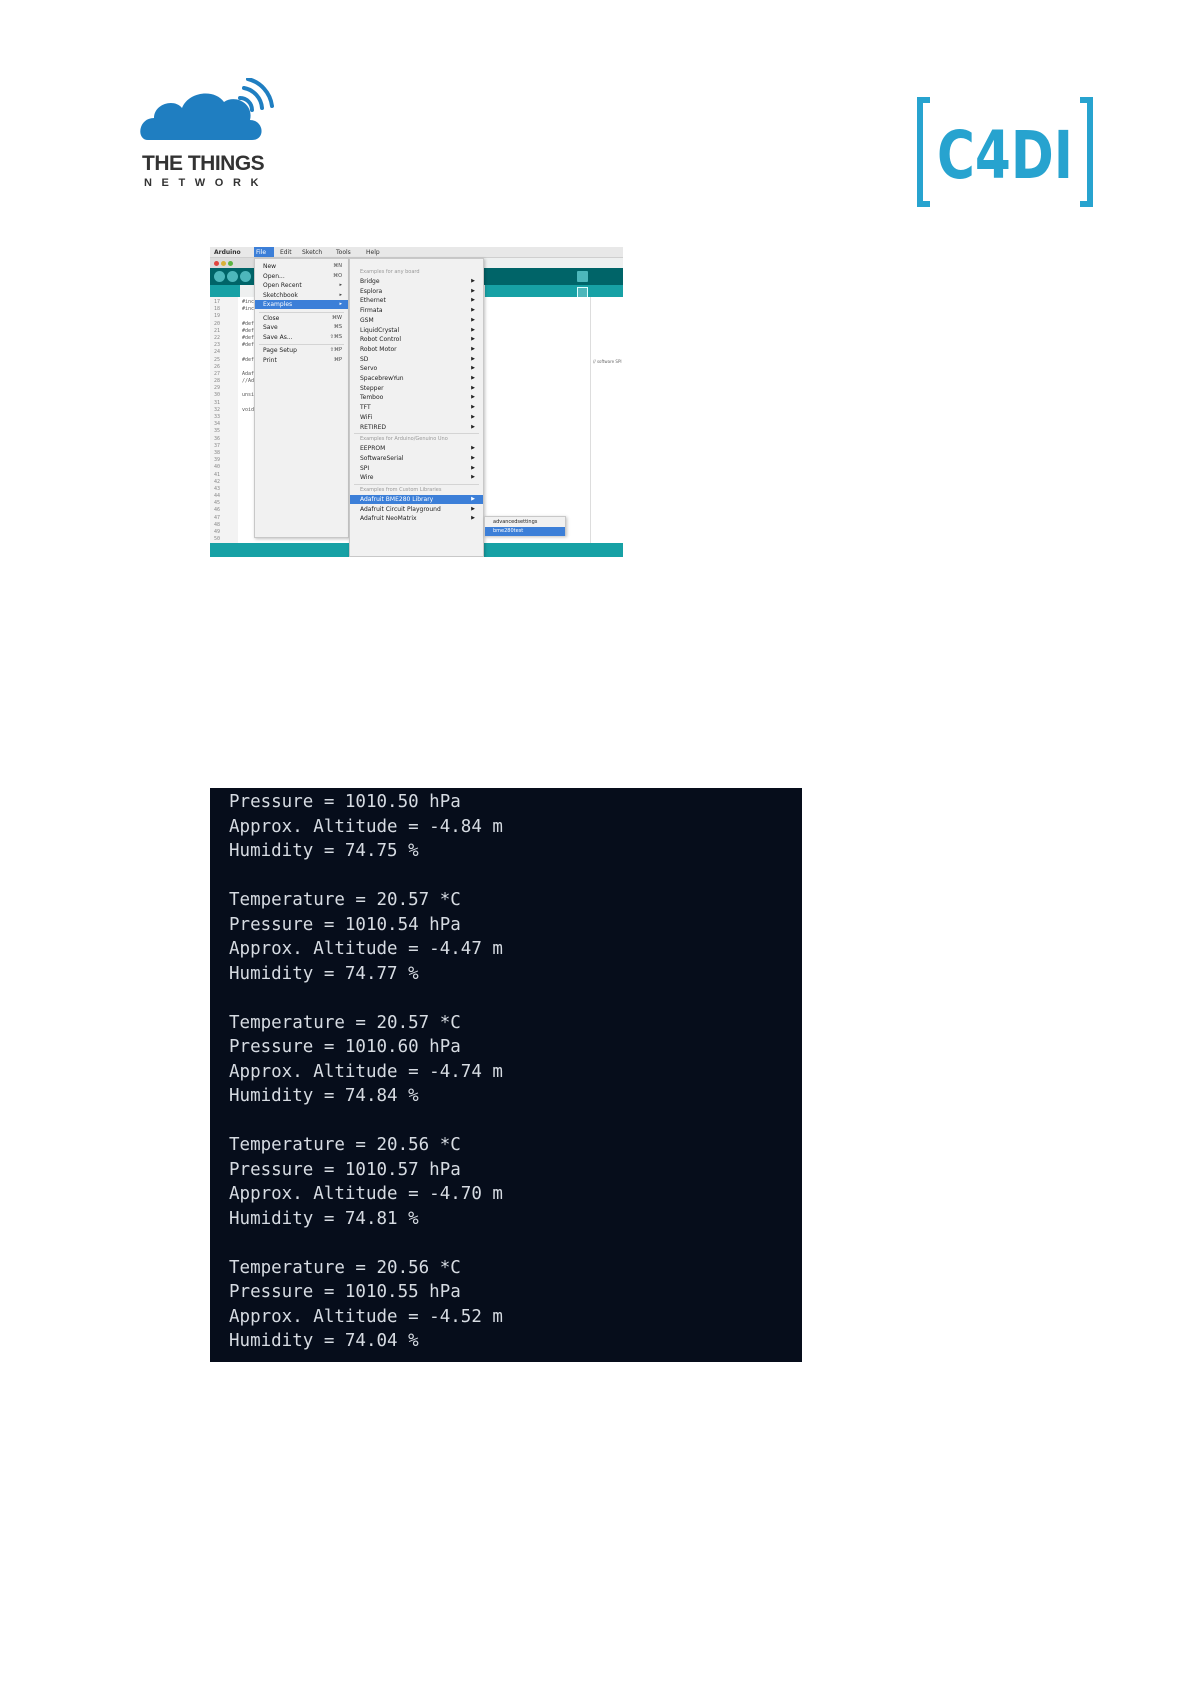 The height and width of the screenshot is (1682, 1188). What do you see at coordinates (372, 448) in the screenshot?
I see `examples-menu-item: EEPROM` at bounding box center [372, 448].